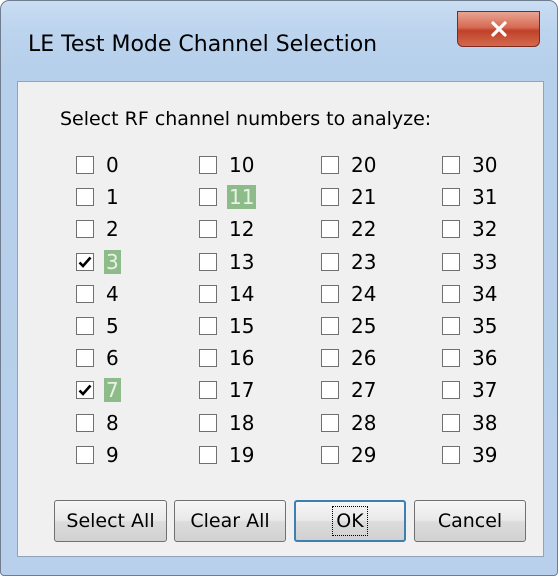 This screenshot has width=560, height=578. Describe the element at coordinates (227, 294) in the screenshot. I see `channel-checkbox-14: 14` at that location.